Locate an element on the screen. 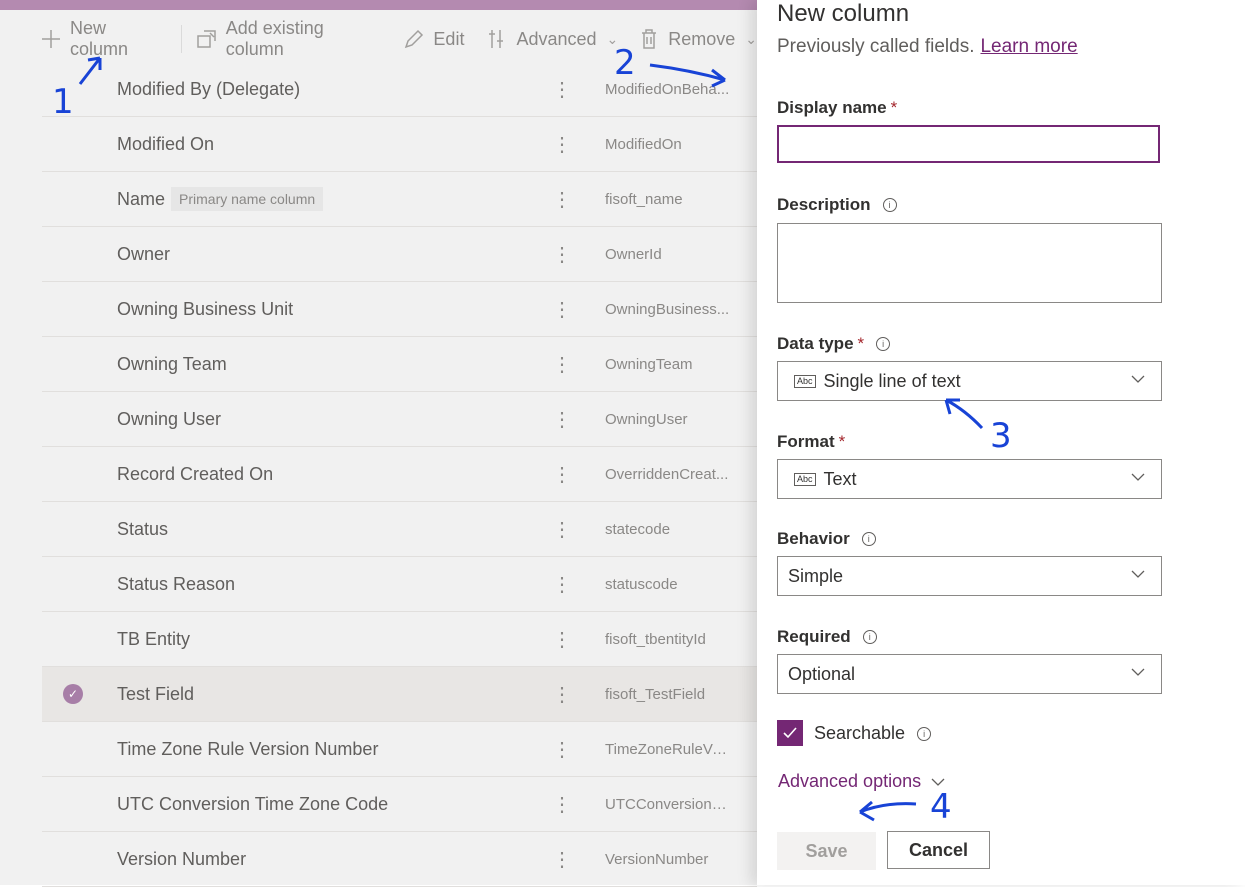  edit-label: Edit is located at coordinates (449, 38).